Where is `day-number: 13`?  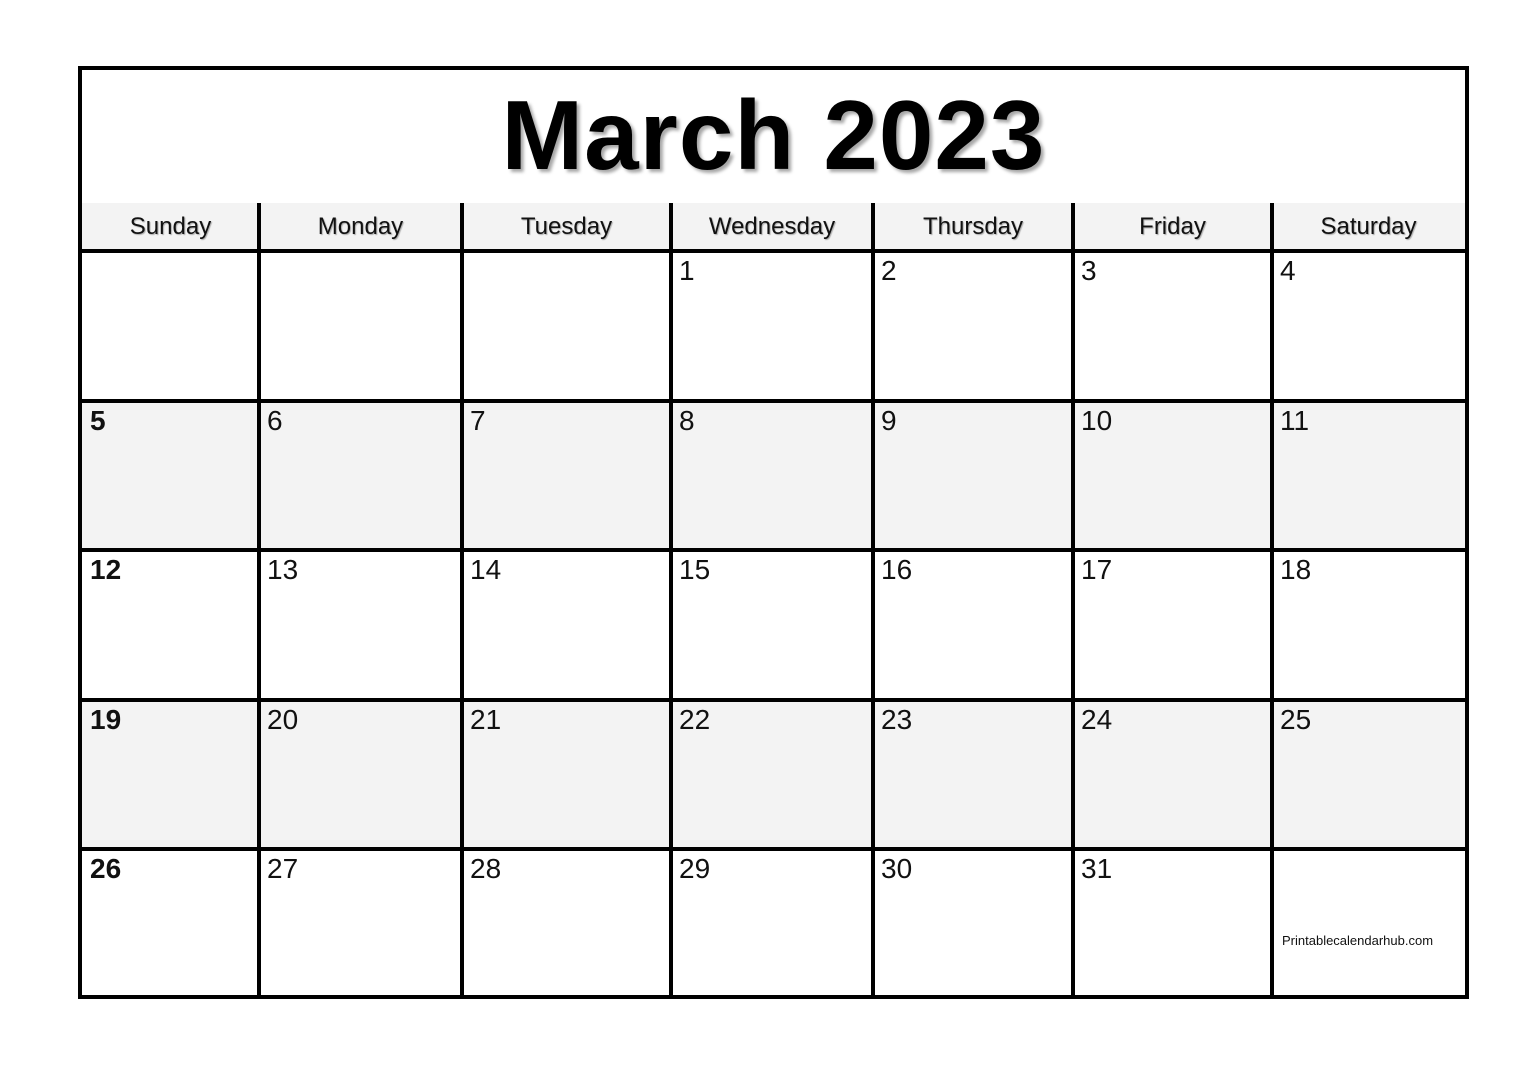 day-number: 13 is located at coordinates (283, 570).